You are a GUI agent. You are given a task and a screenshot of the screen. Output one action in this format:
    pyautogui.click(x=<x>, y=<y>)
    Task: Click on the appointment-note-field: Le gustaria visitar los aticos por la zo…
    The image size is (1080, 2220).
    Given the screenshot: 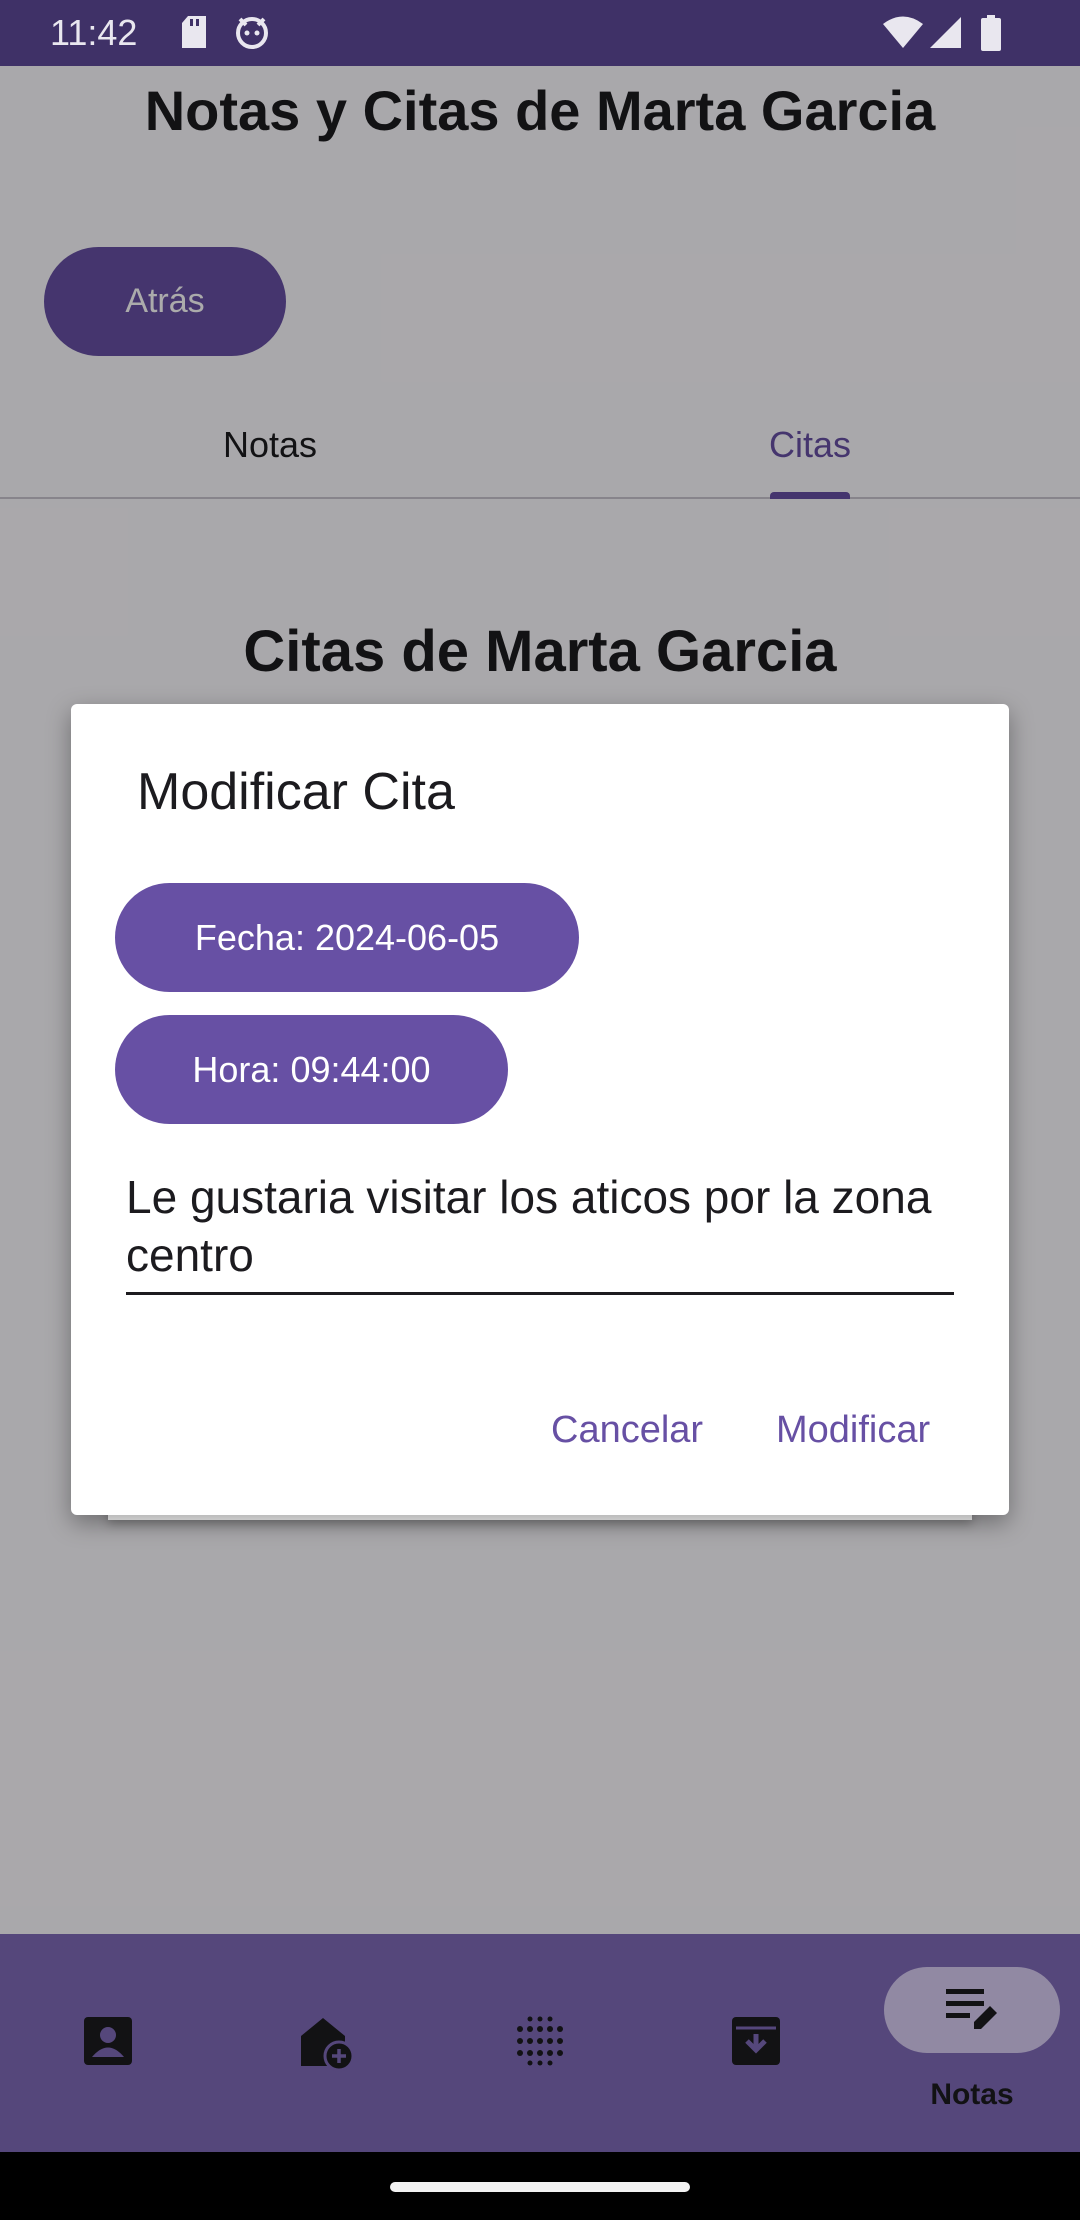 What is the action you would take?
    pyautogui.click(x=540, y=1231)
    